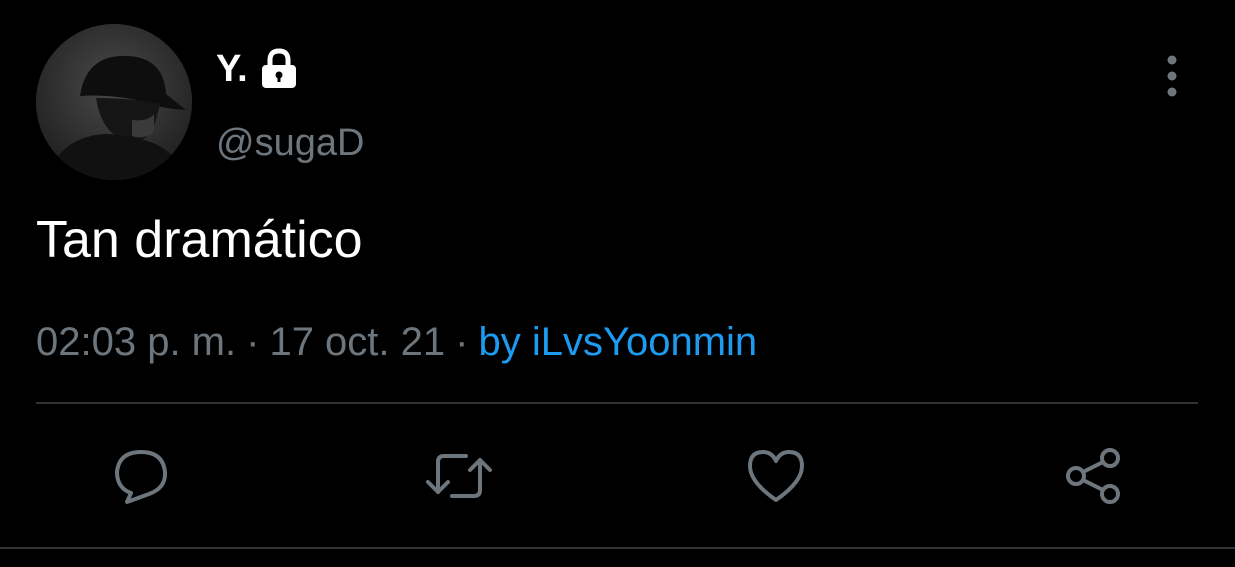 This screenshot has width=1235, height=567. What do you see at coordinates (114, 102) in the screenshot?
I see `avatar` at bounding box center [114, 102].